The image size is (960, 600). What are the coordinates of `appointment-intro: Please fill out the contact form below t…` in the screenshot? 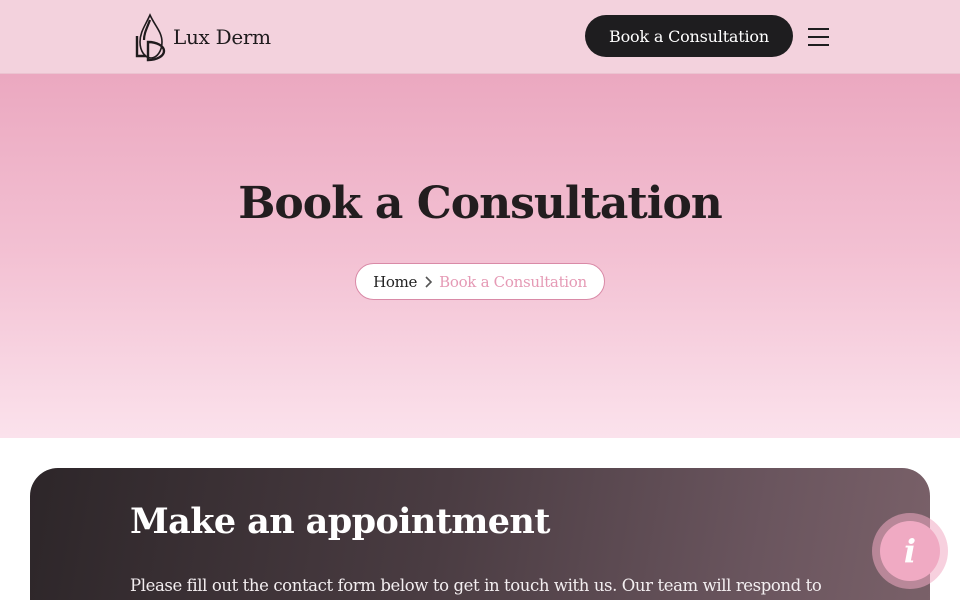 It's located at (476, 585).